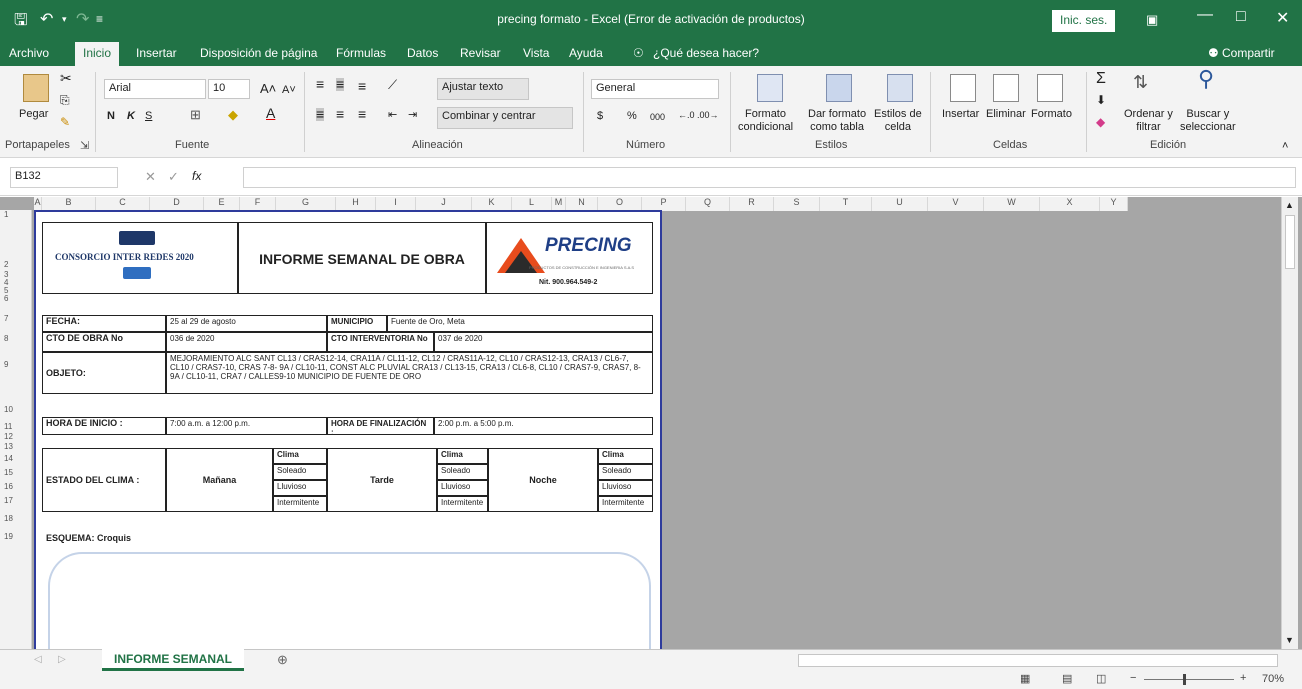  What do you see at coordinates (320, 114) in the screenshot?
I see `align-left-icon: ≡` at bounding box center [320, 114].